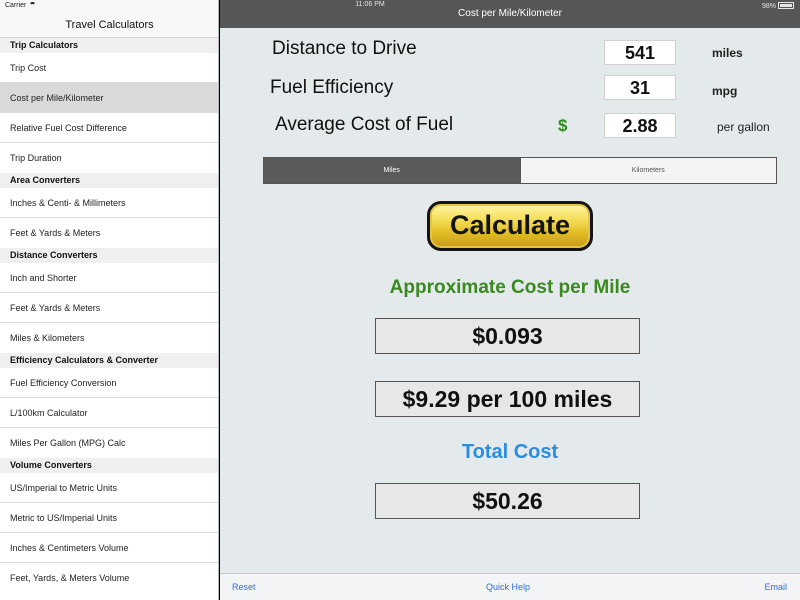 The image size is (800, 600). I want to click on sidebar-item-feet-volume: Feet, Yards, & Meters Volume, so click(109, 578).